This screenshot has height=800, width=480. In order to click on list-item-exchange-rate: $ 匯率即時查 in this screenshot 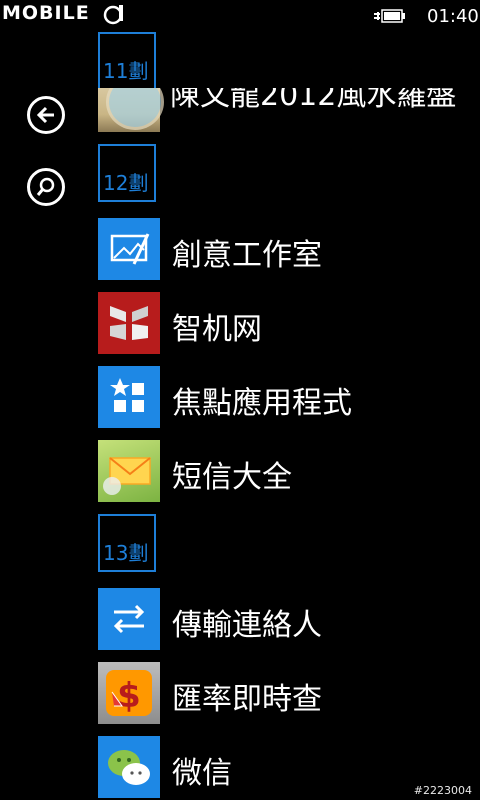, I will do `click(289, 693)`.